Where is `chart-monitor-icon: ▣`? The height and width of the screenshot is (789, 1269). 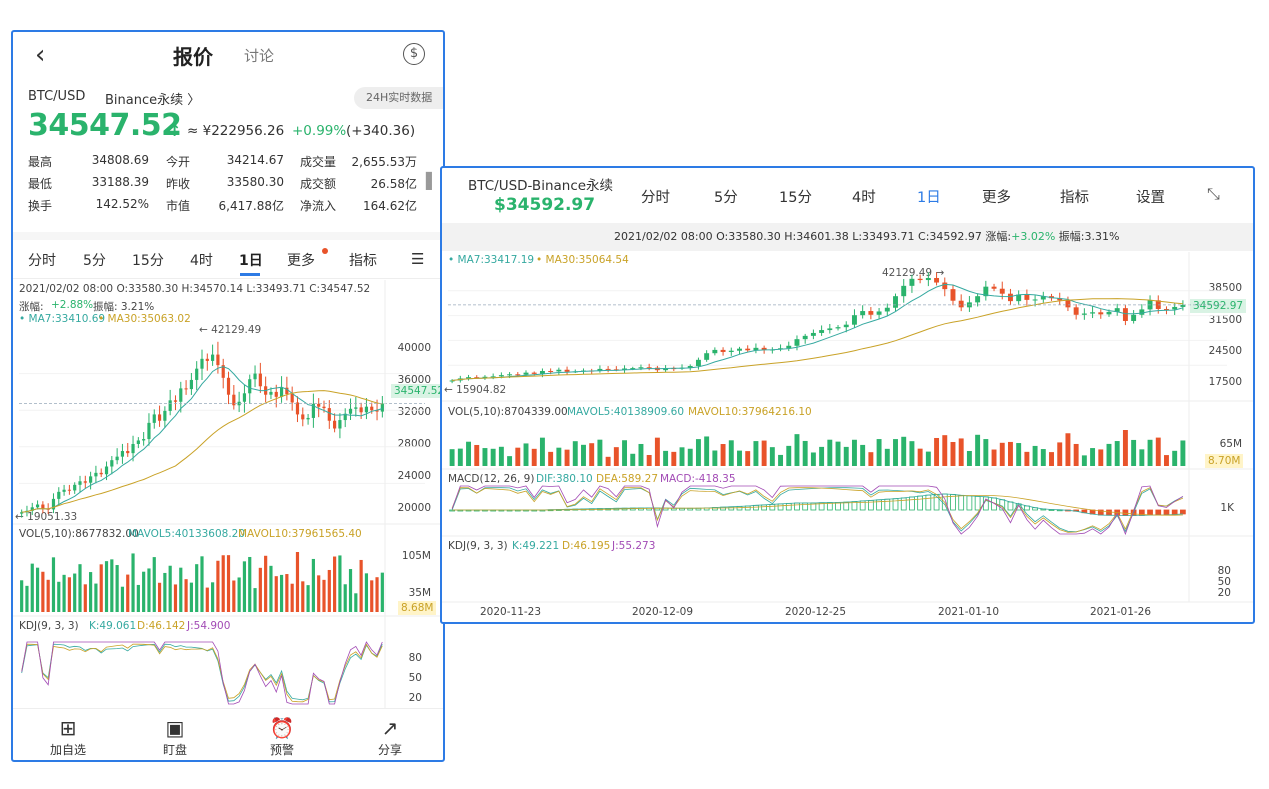
chart-monitor-icon: ▣ is located at coordinates (175, 728).